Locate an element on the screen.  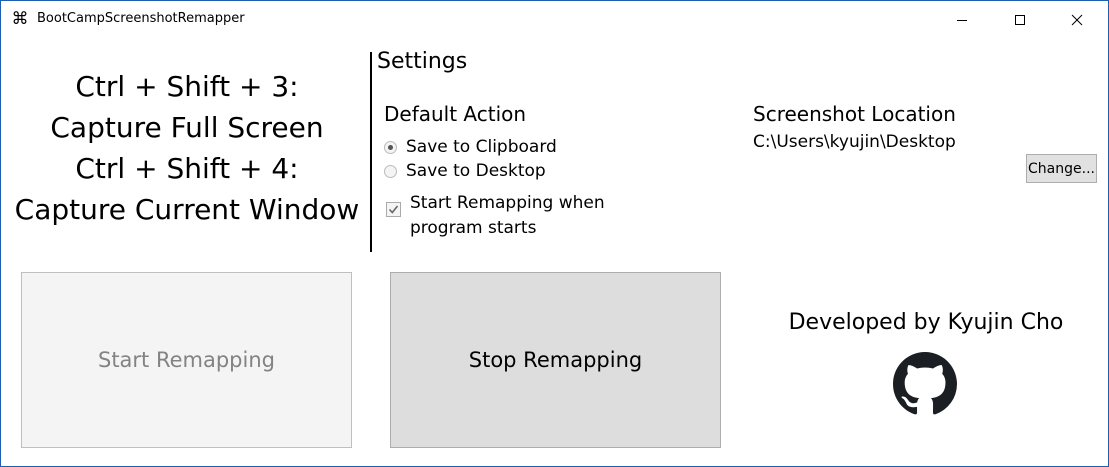
checkbox is located at coordinates (393, 209).